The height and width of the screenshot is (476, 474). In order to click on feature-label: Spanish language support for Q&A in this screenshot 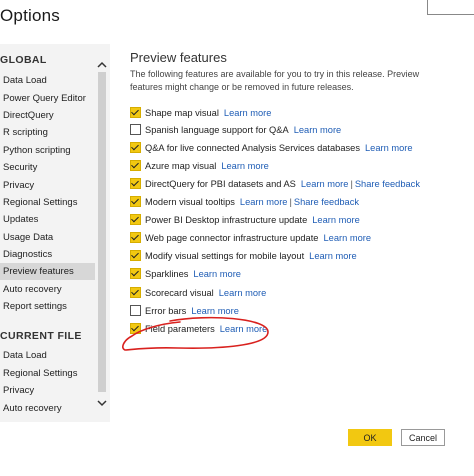, I will do `click(217, 130)`.